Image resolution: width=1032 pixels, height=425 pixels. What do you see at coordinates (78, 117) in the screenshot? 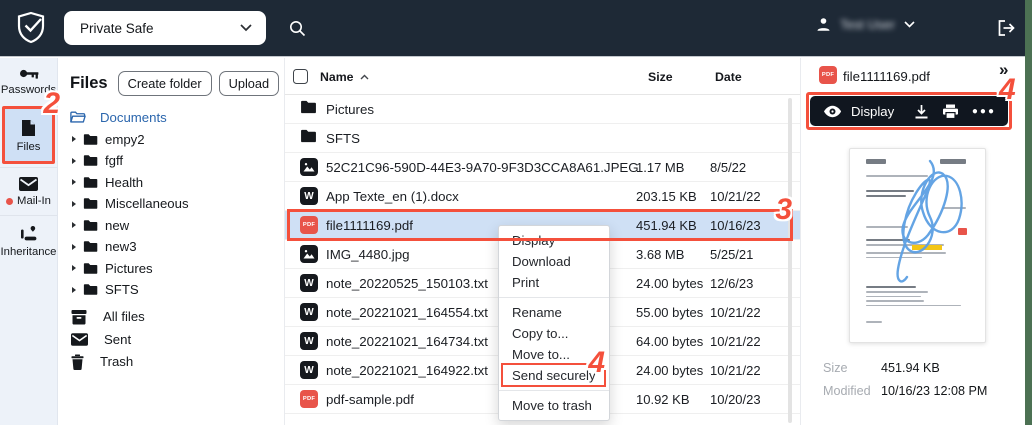
I see `open-folder-icon` at bounding box center [78, 117].